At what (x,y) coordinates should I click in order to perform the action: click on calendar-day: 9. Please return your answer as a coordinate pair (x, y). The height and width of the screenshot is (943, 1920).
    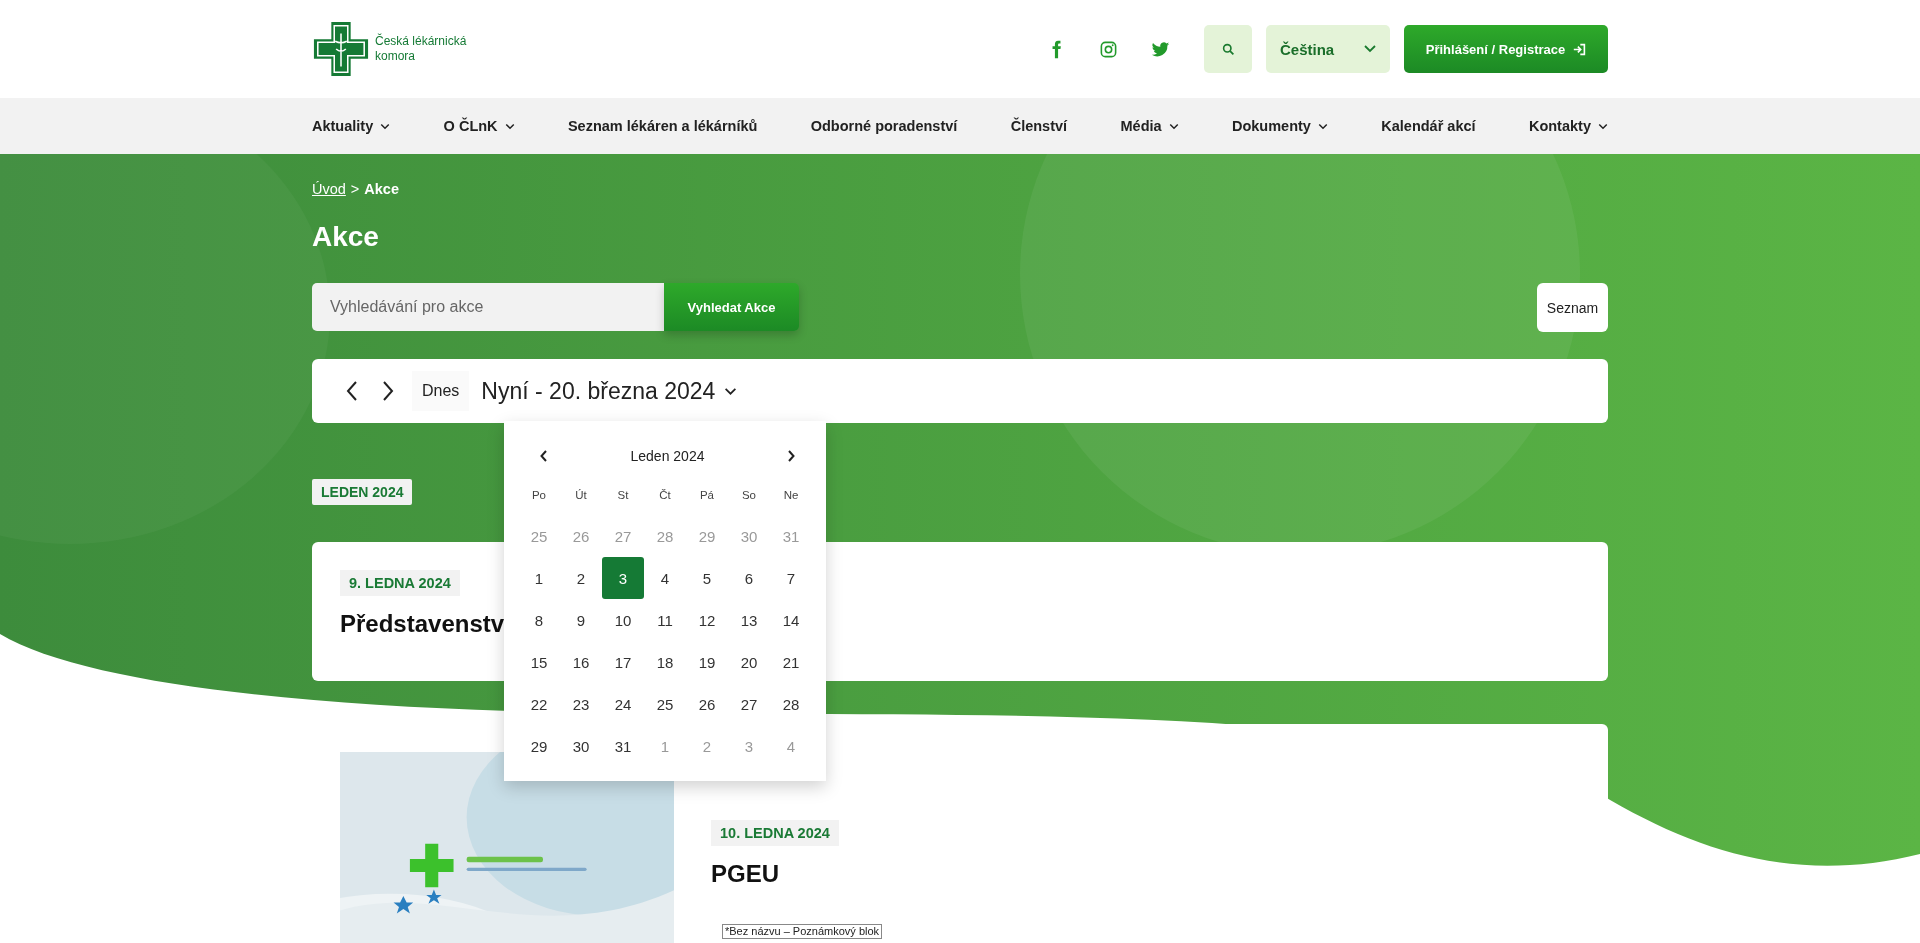
    Looking at the image, I should click on (581, 620).